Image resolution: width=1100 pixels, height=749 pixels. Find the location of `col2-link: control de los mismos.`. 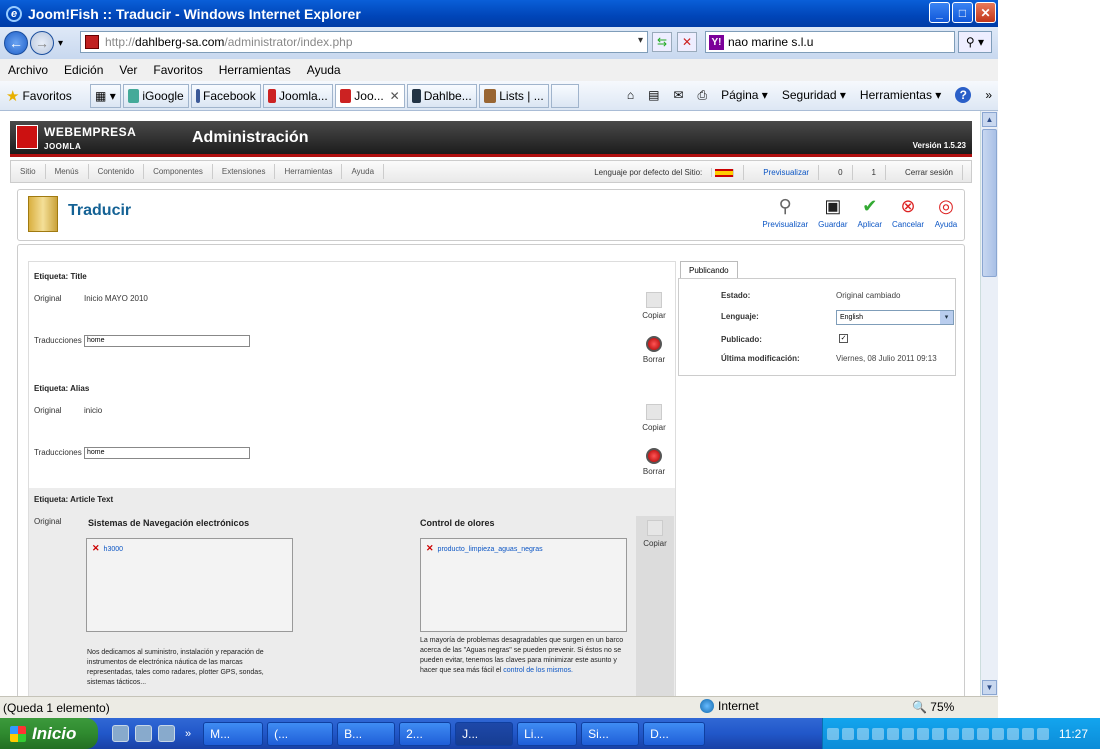

col2-link: control de los mismos. is located at coordinates (538, 670).